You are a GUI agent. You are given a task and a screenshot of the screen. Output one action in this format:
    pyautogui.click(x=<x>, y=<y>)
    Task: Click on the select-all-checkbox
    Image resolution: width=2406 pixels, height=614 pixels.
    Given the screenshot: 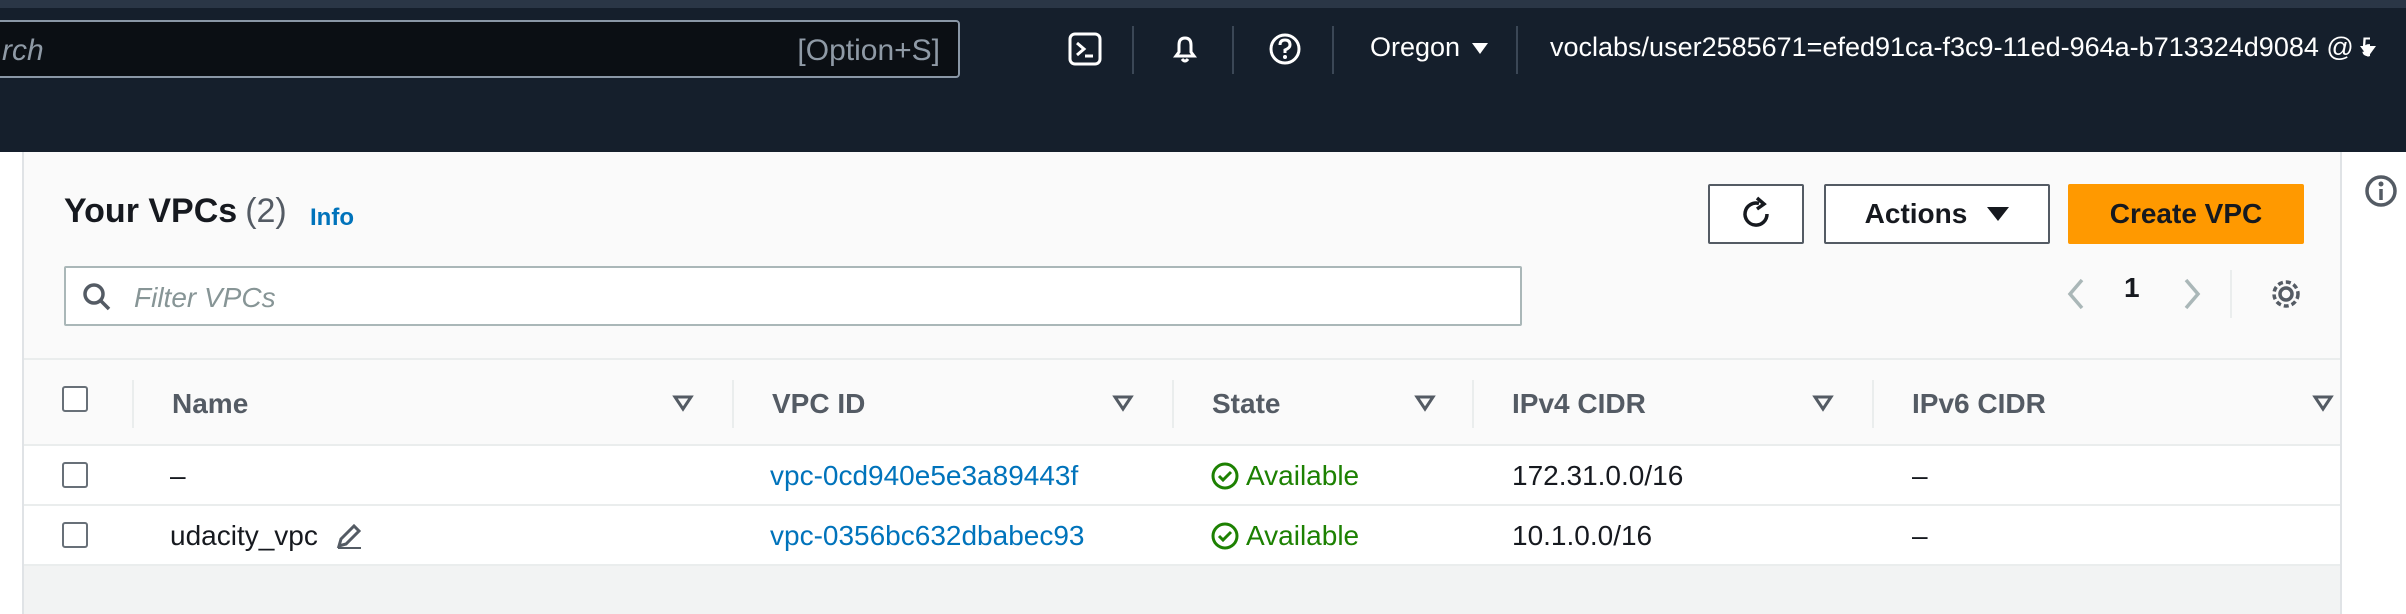 What is the action you would take?
    pyautogui.click(x=75, y=399)
    